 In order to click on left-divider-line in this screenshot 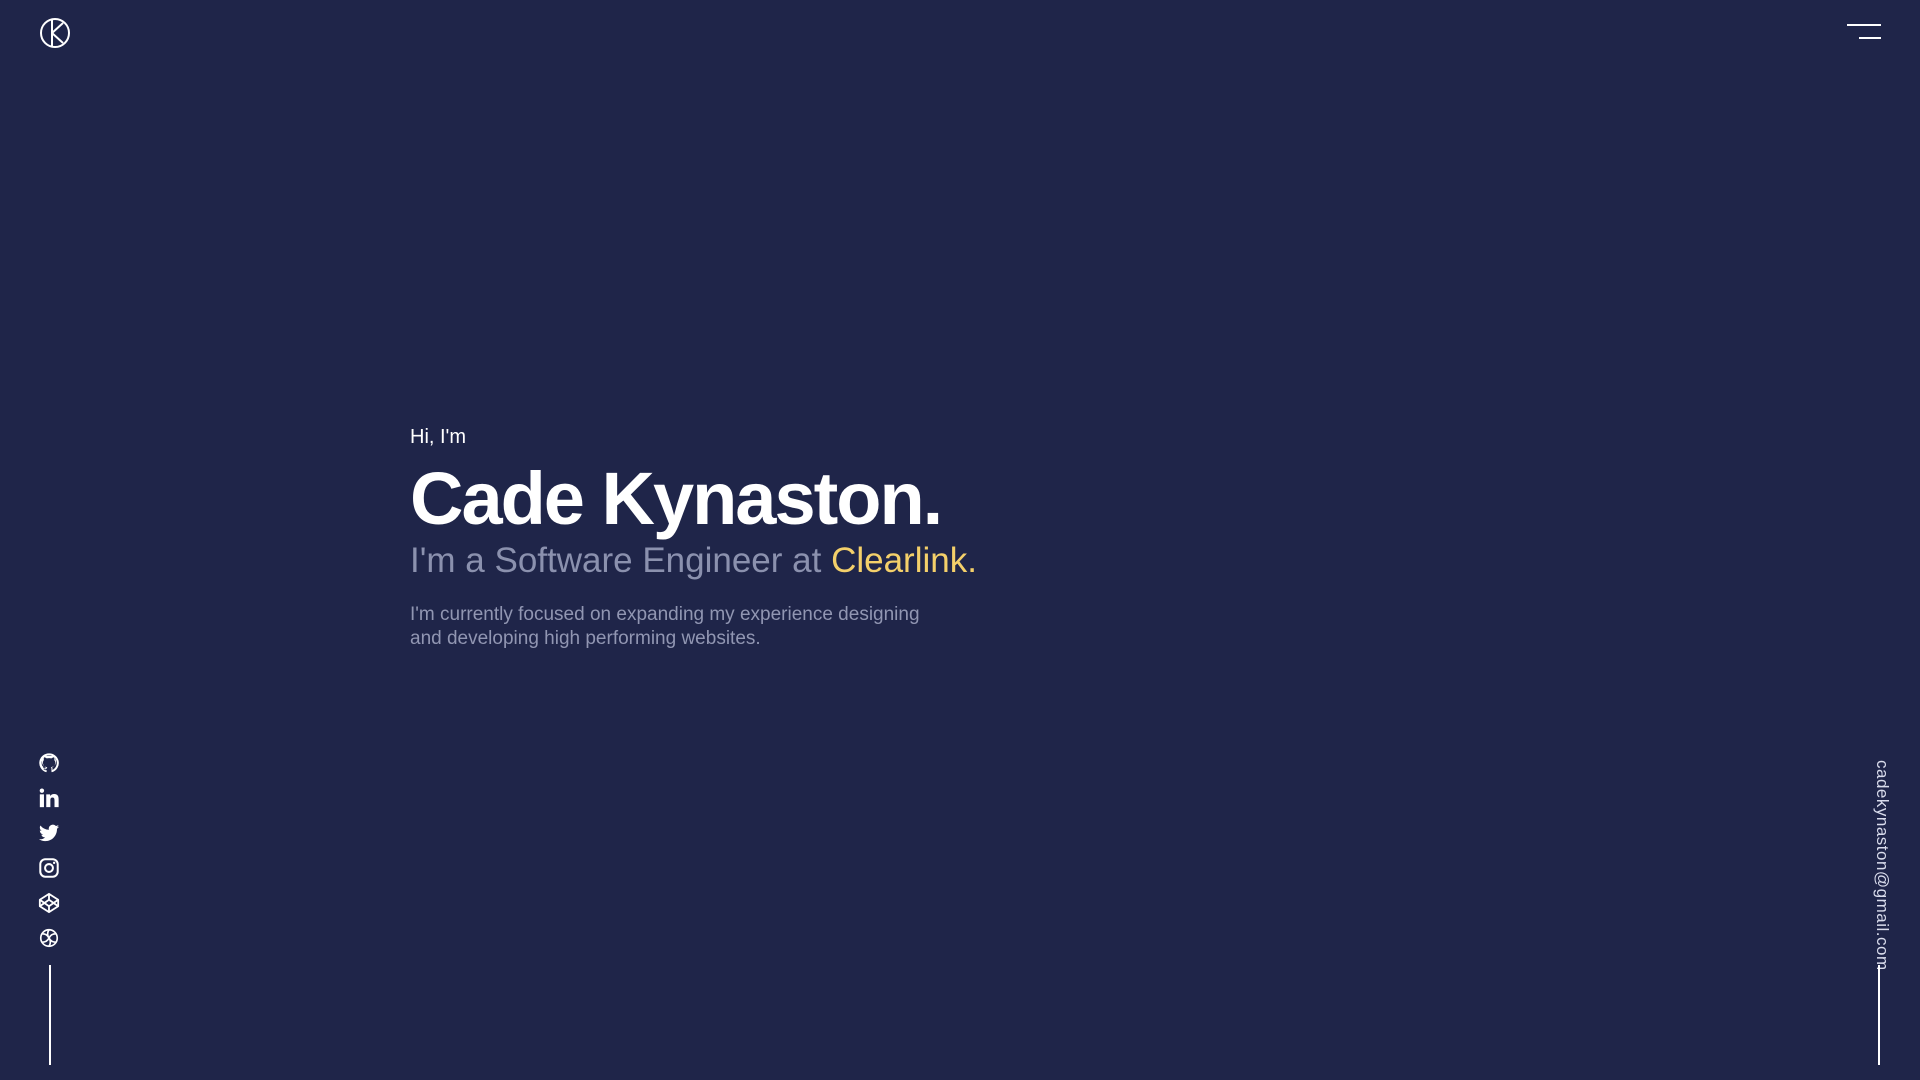, I will do `click(50, 1015)`.